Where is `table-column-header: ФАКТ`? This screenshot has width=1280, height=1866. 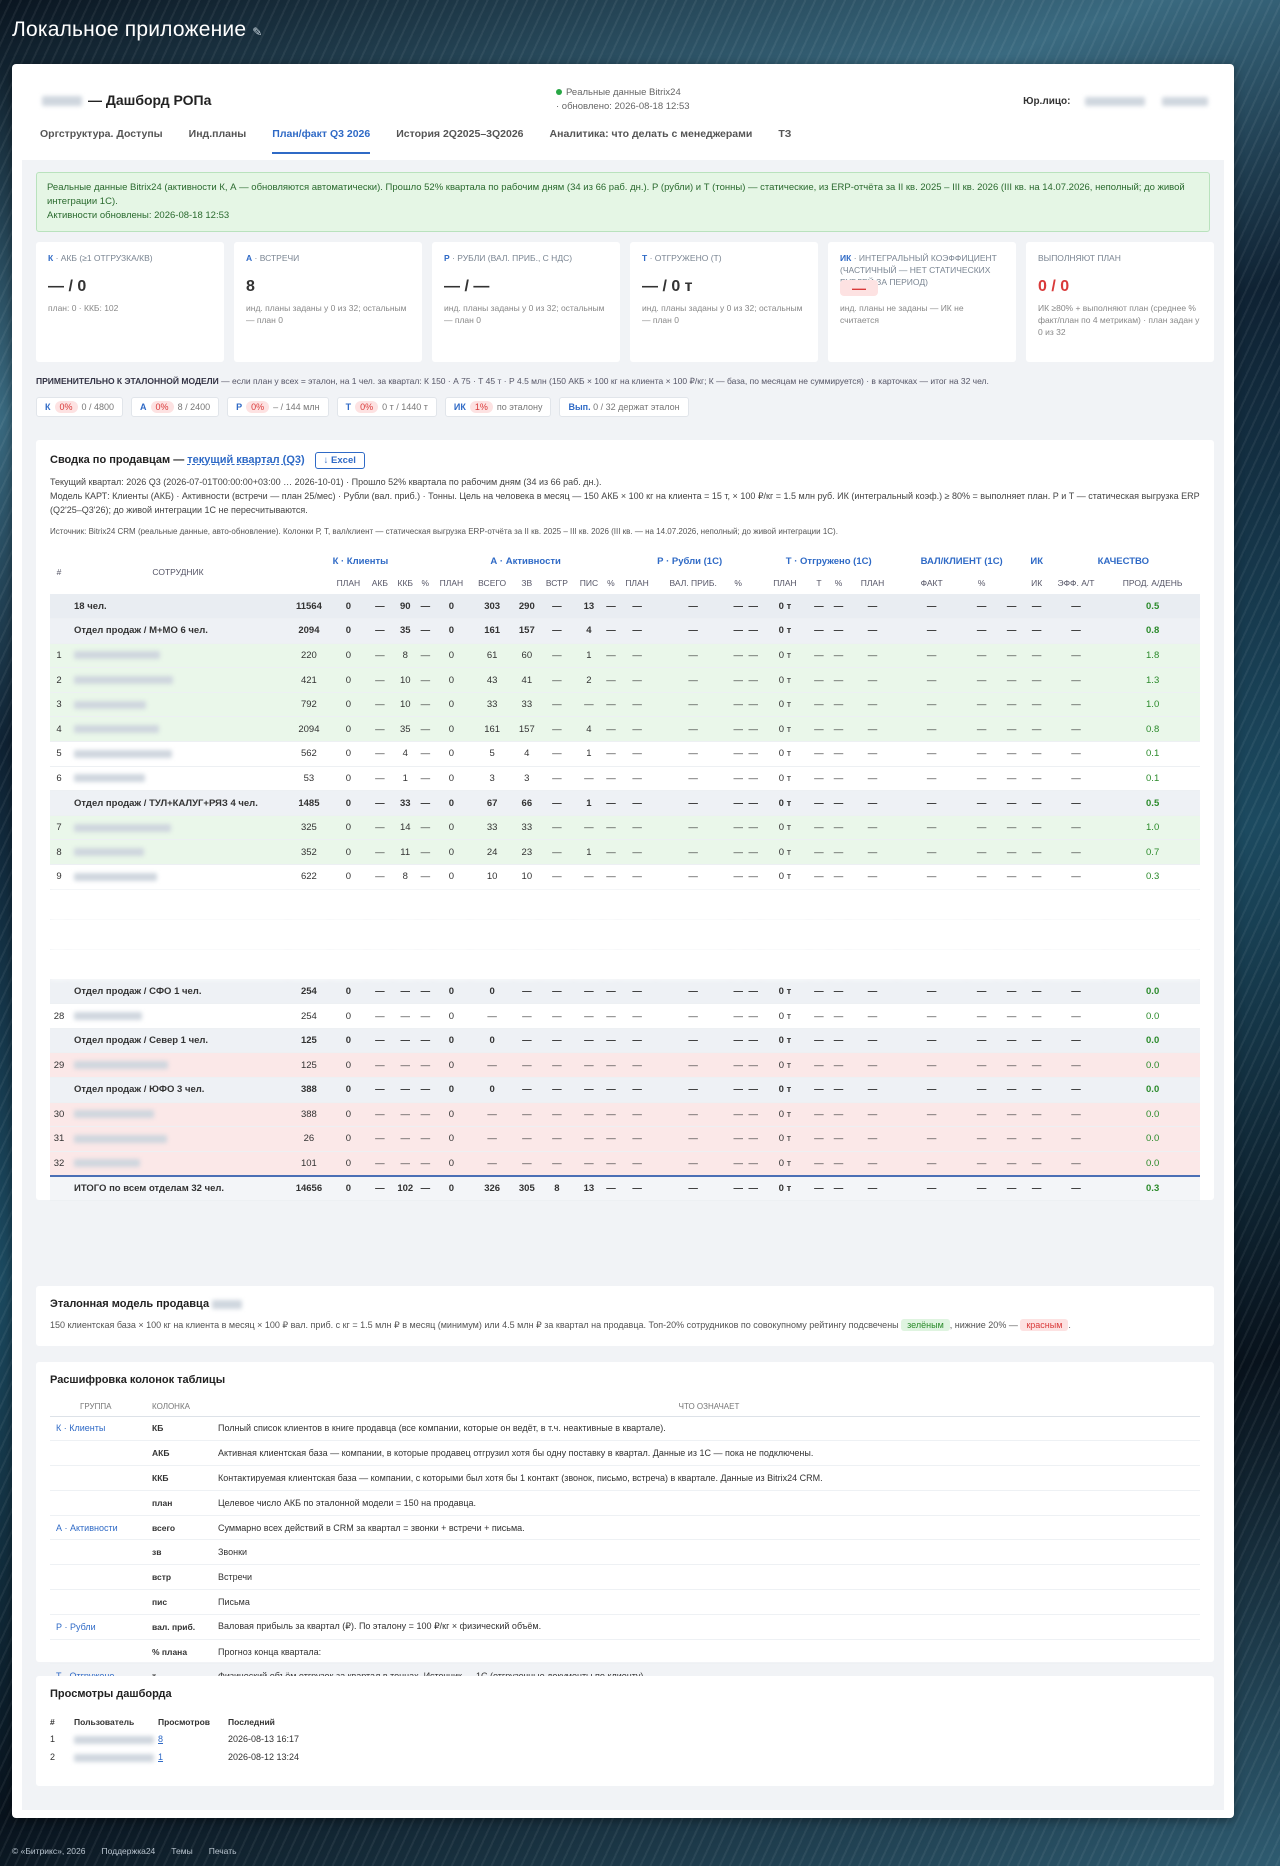 table-column-header: ФАКТ is located at coordinates (931, 583).